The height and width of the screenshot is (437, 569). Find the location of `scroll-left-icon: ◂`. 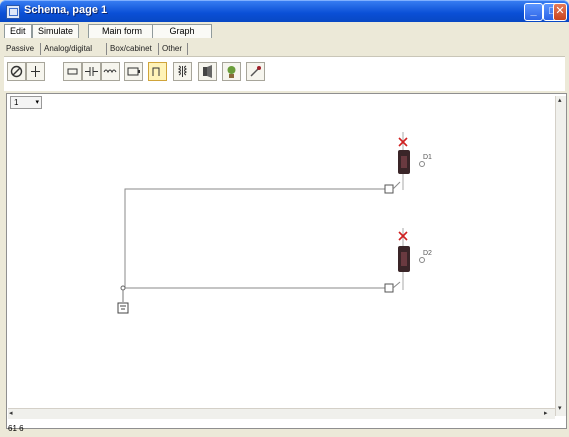

scroll-left-icon: ◂ is located at coordinates (11, 413).